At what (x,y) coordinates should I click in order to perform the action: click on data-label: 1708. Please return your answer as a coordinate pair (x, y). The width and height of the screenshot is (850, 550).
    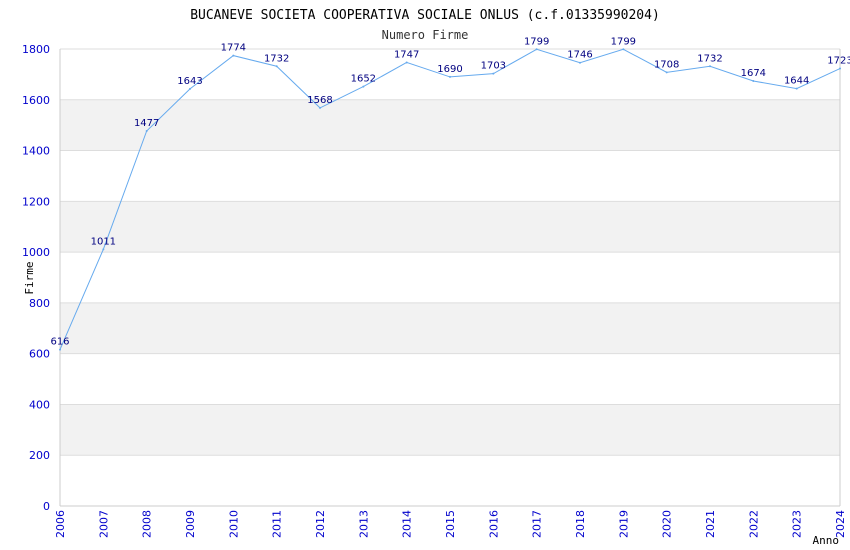
    Looking at the image, I should click on (666, 64).